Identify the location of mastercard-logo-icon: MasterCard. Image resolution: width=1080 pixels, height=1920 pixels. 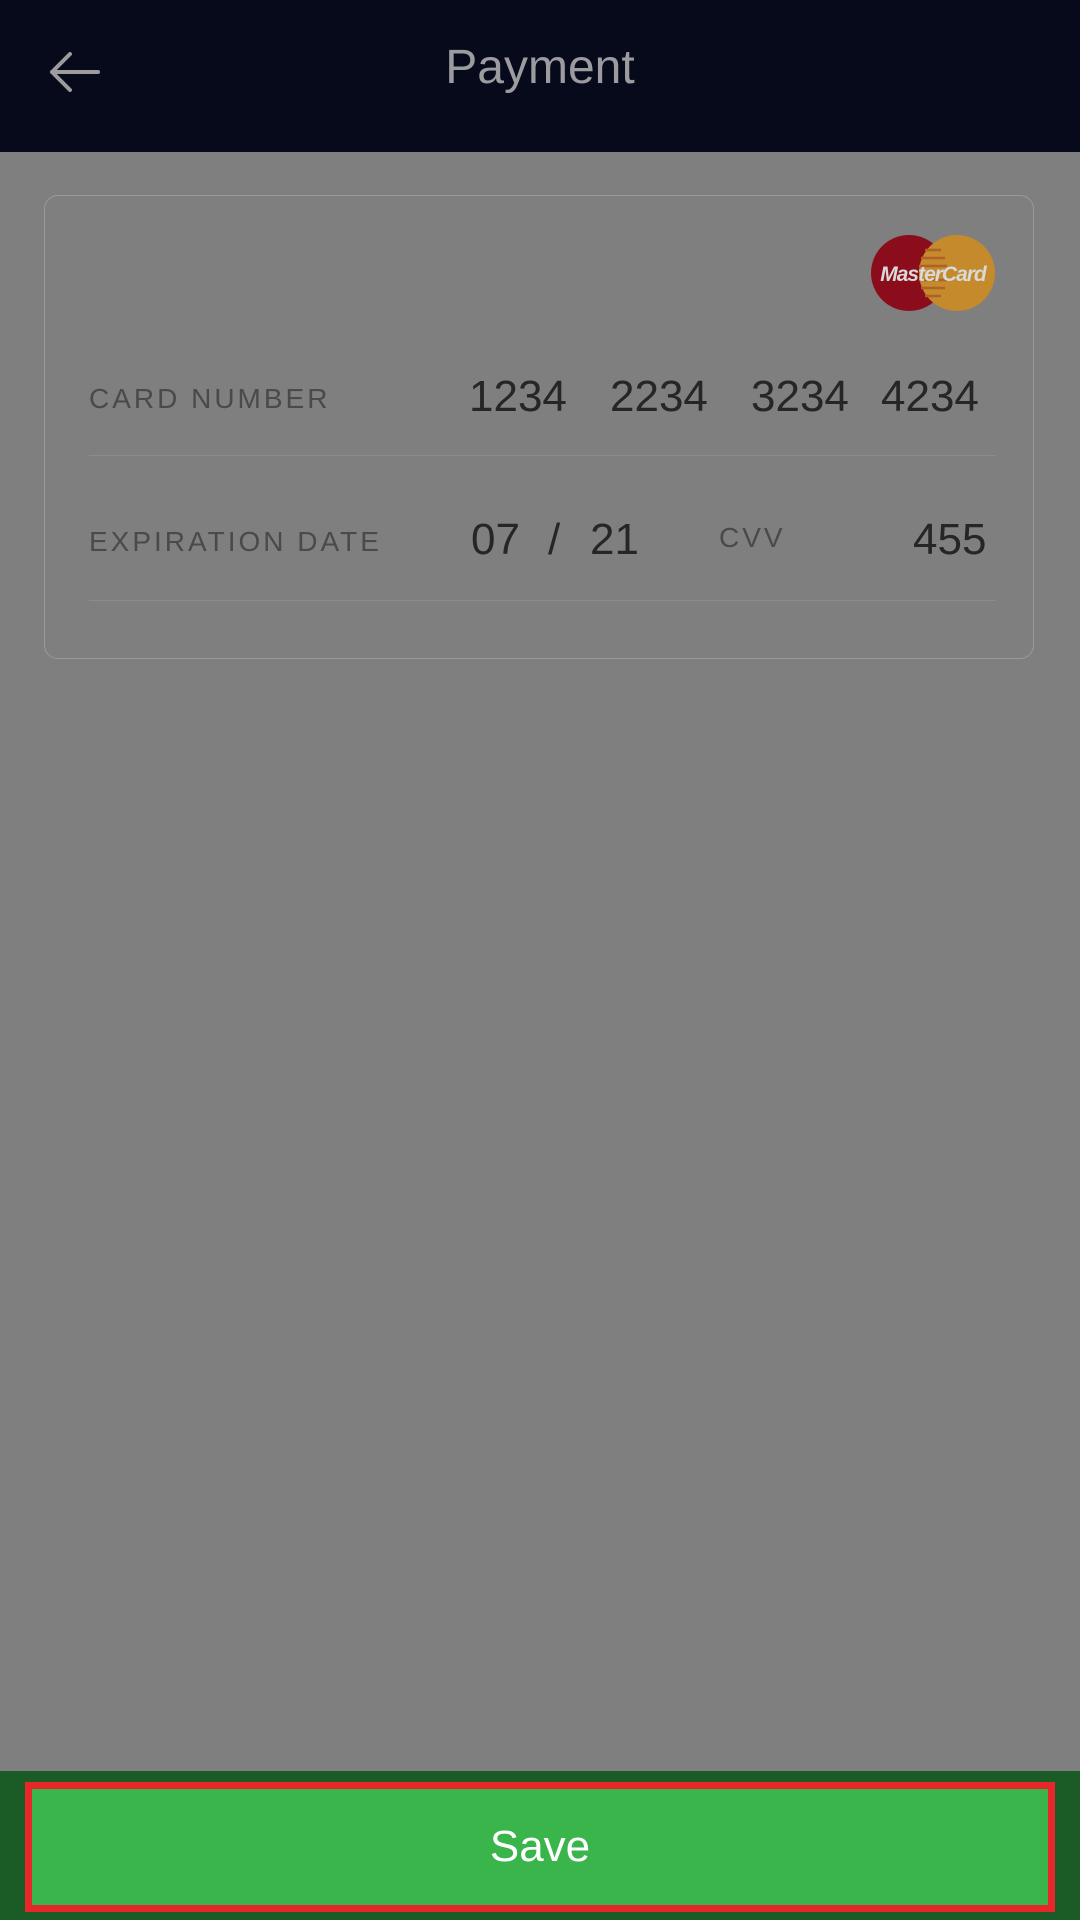
(933, 273).